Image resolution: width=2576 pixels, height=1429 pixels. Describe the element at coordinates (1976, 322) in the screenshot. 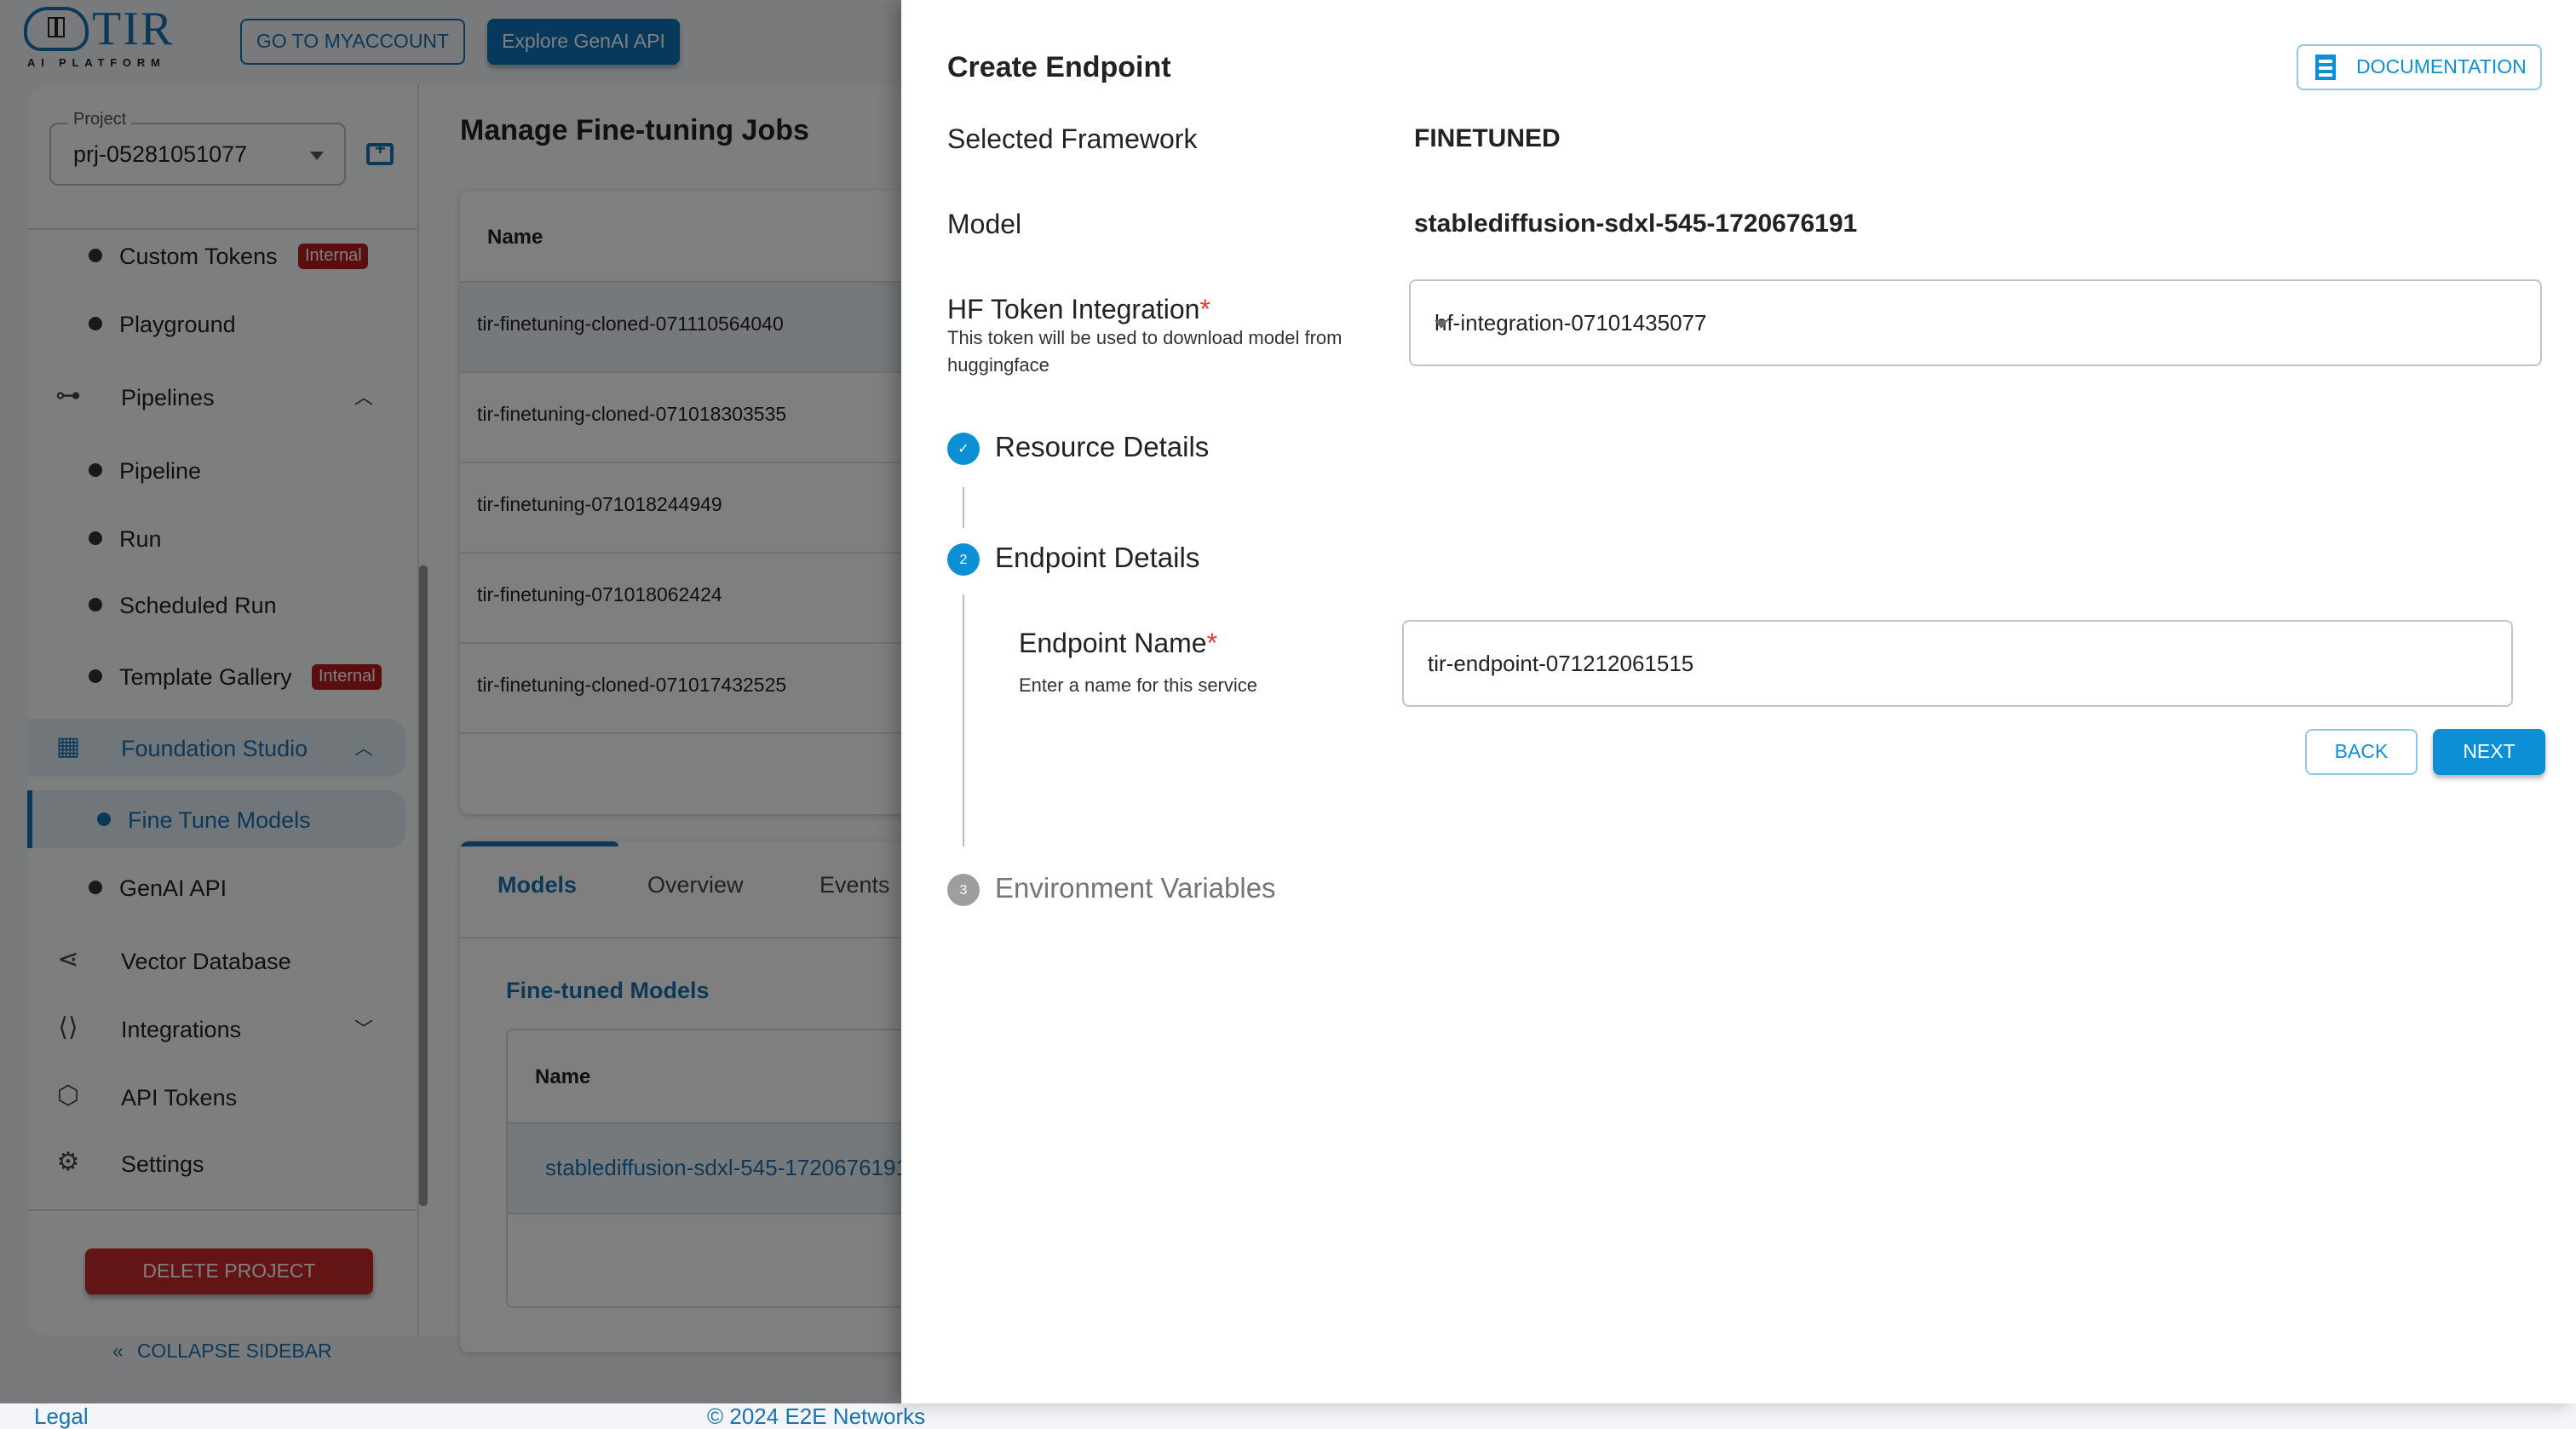

I see `hf-token-select: hf-integration-07101435077` at that location.